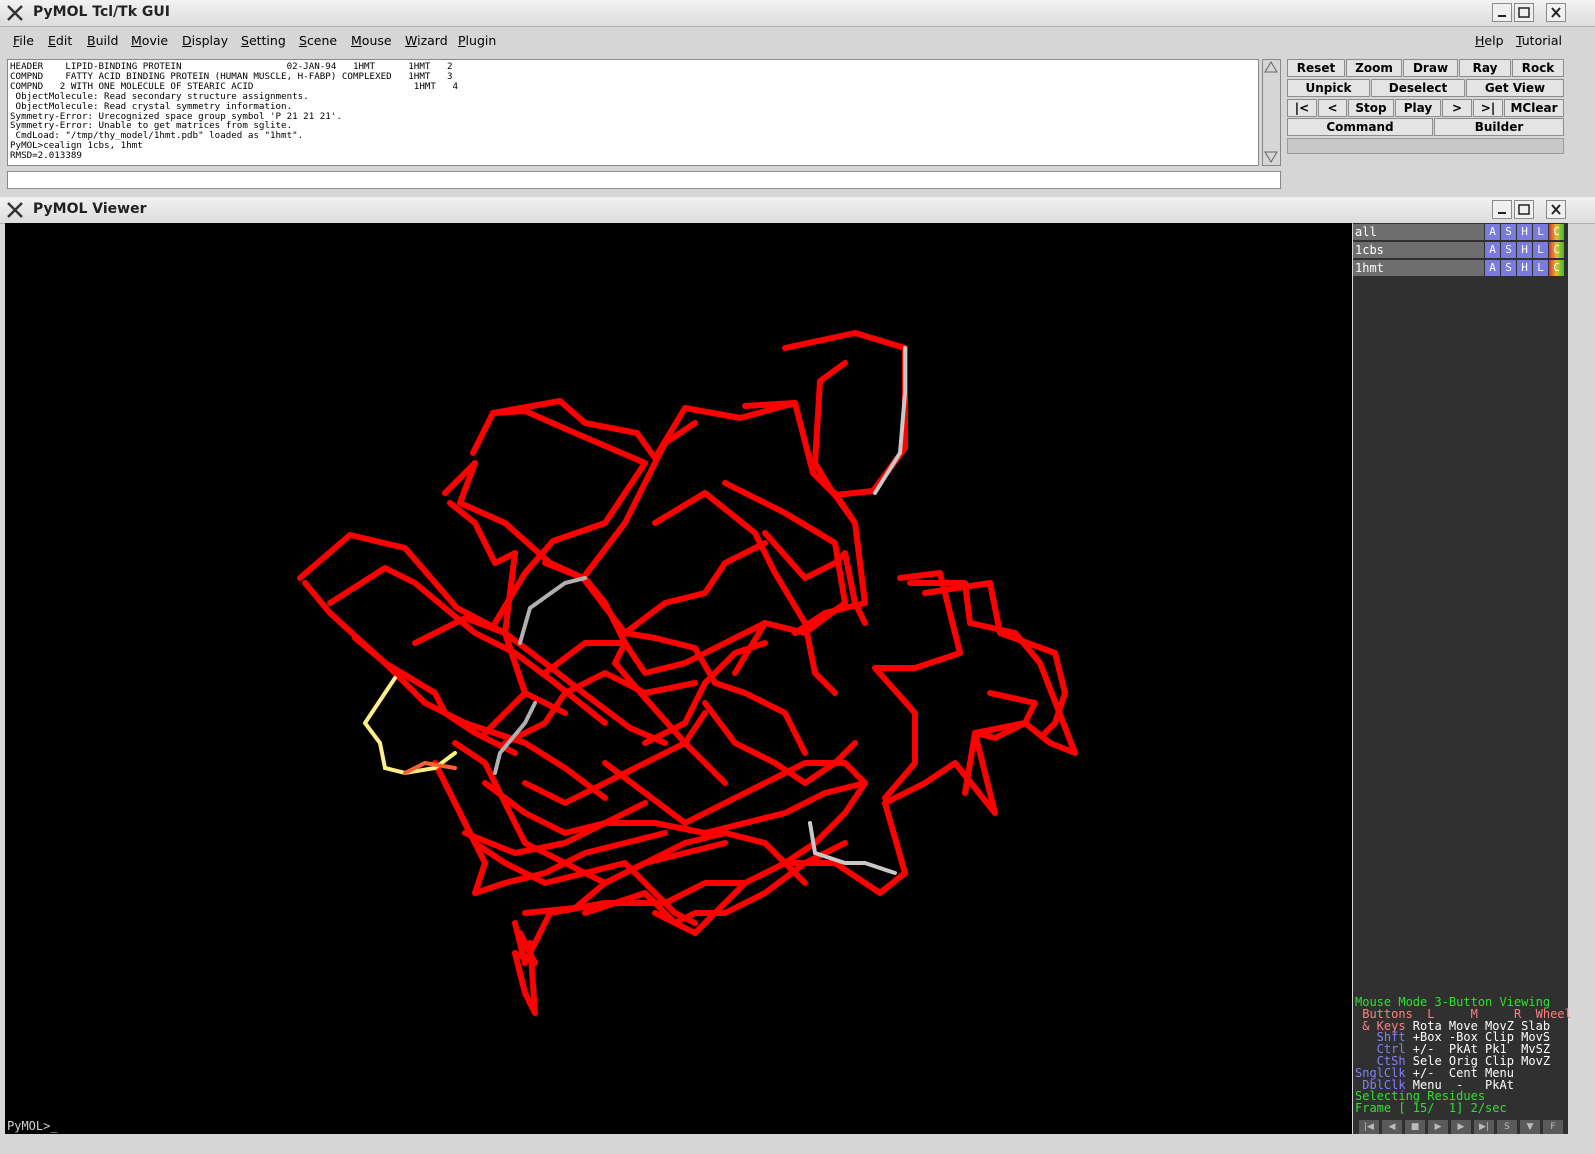 The image size is (1595, 1154). What do you see at coordinates (1418, 88) in the screenshot?
I see `deselect-button: Deselect` at bounding box center [1418, 88].